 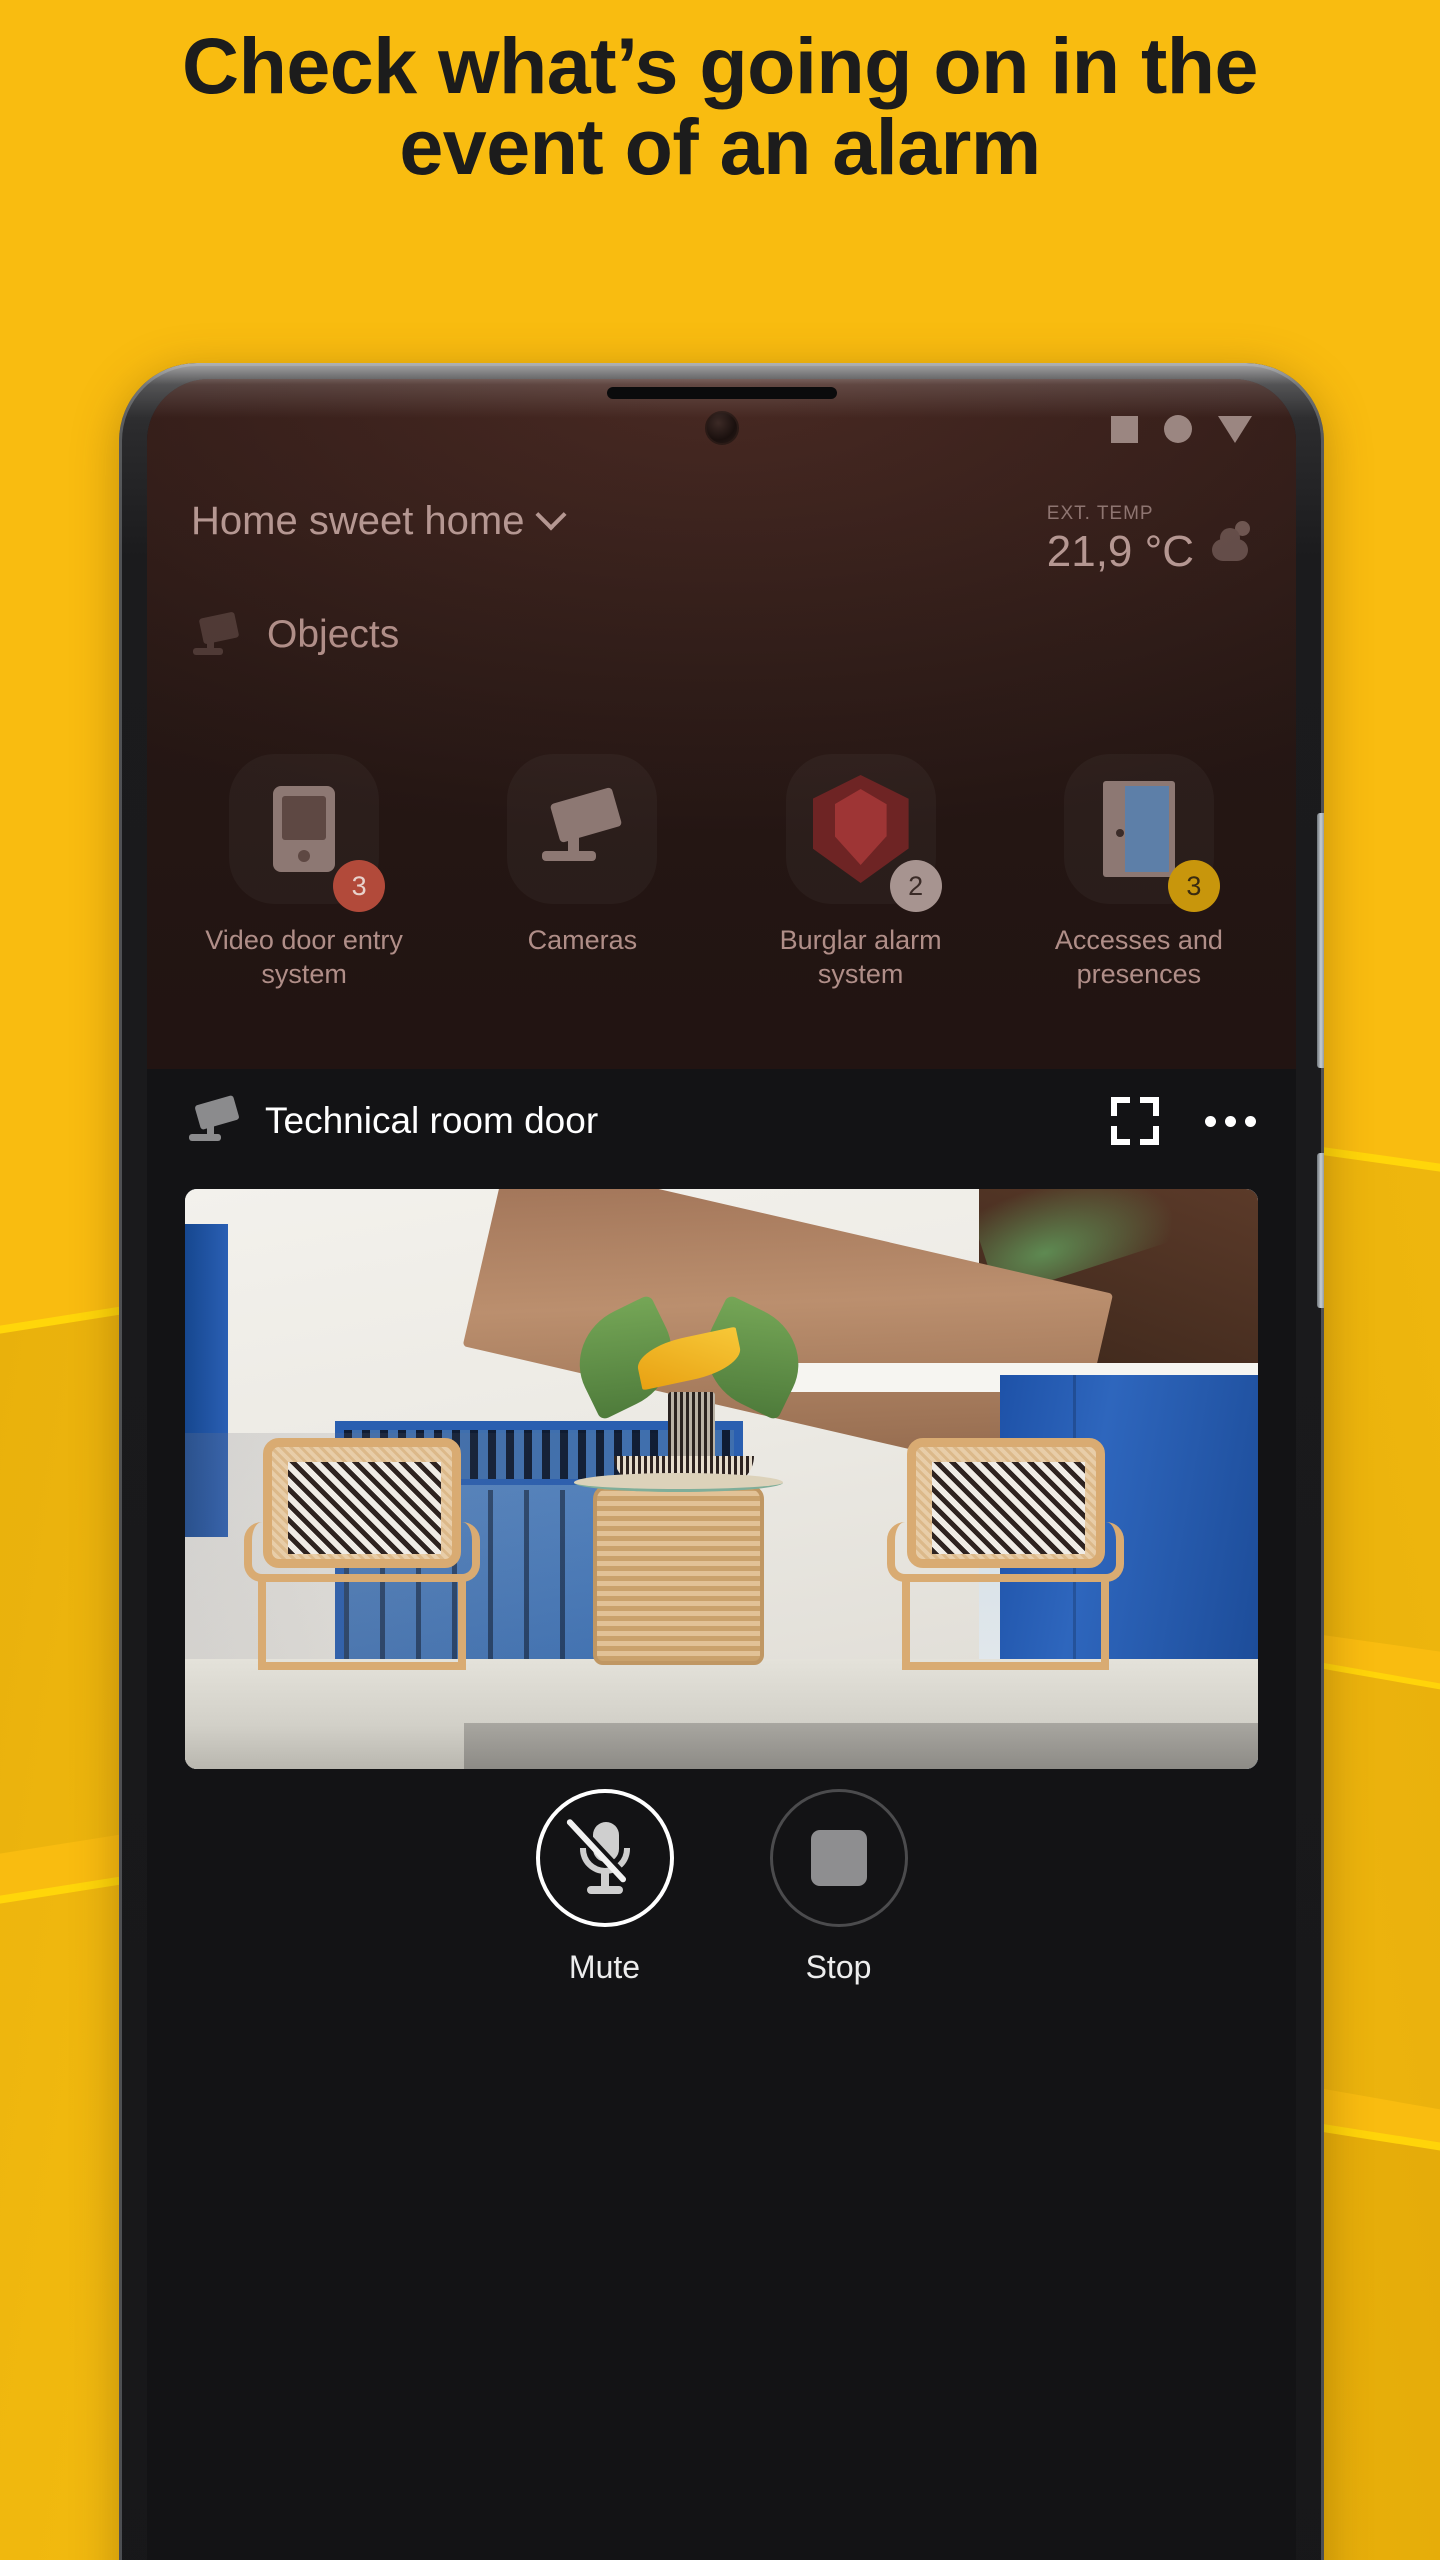 What do you see at coordinates (860, 957) in the screenshot?
I see `tile-label: Burglar alarm system` at bounding box center [860, 957].